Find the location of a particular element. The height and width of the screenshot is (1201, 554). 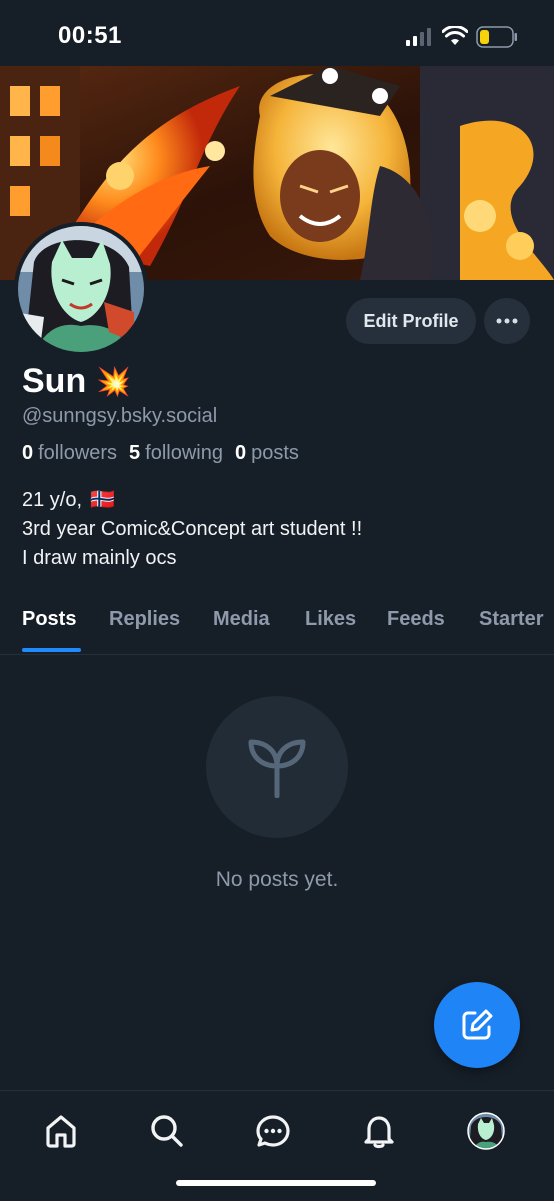

nav-chat is located at coordinates (273, 1131).